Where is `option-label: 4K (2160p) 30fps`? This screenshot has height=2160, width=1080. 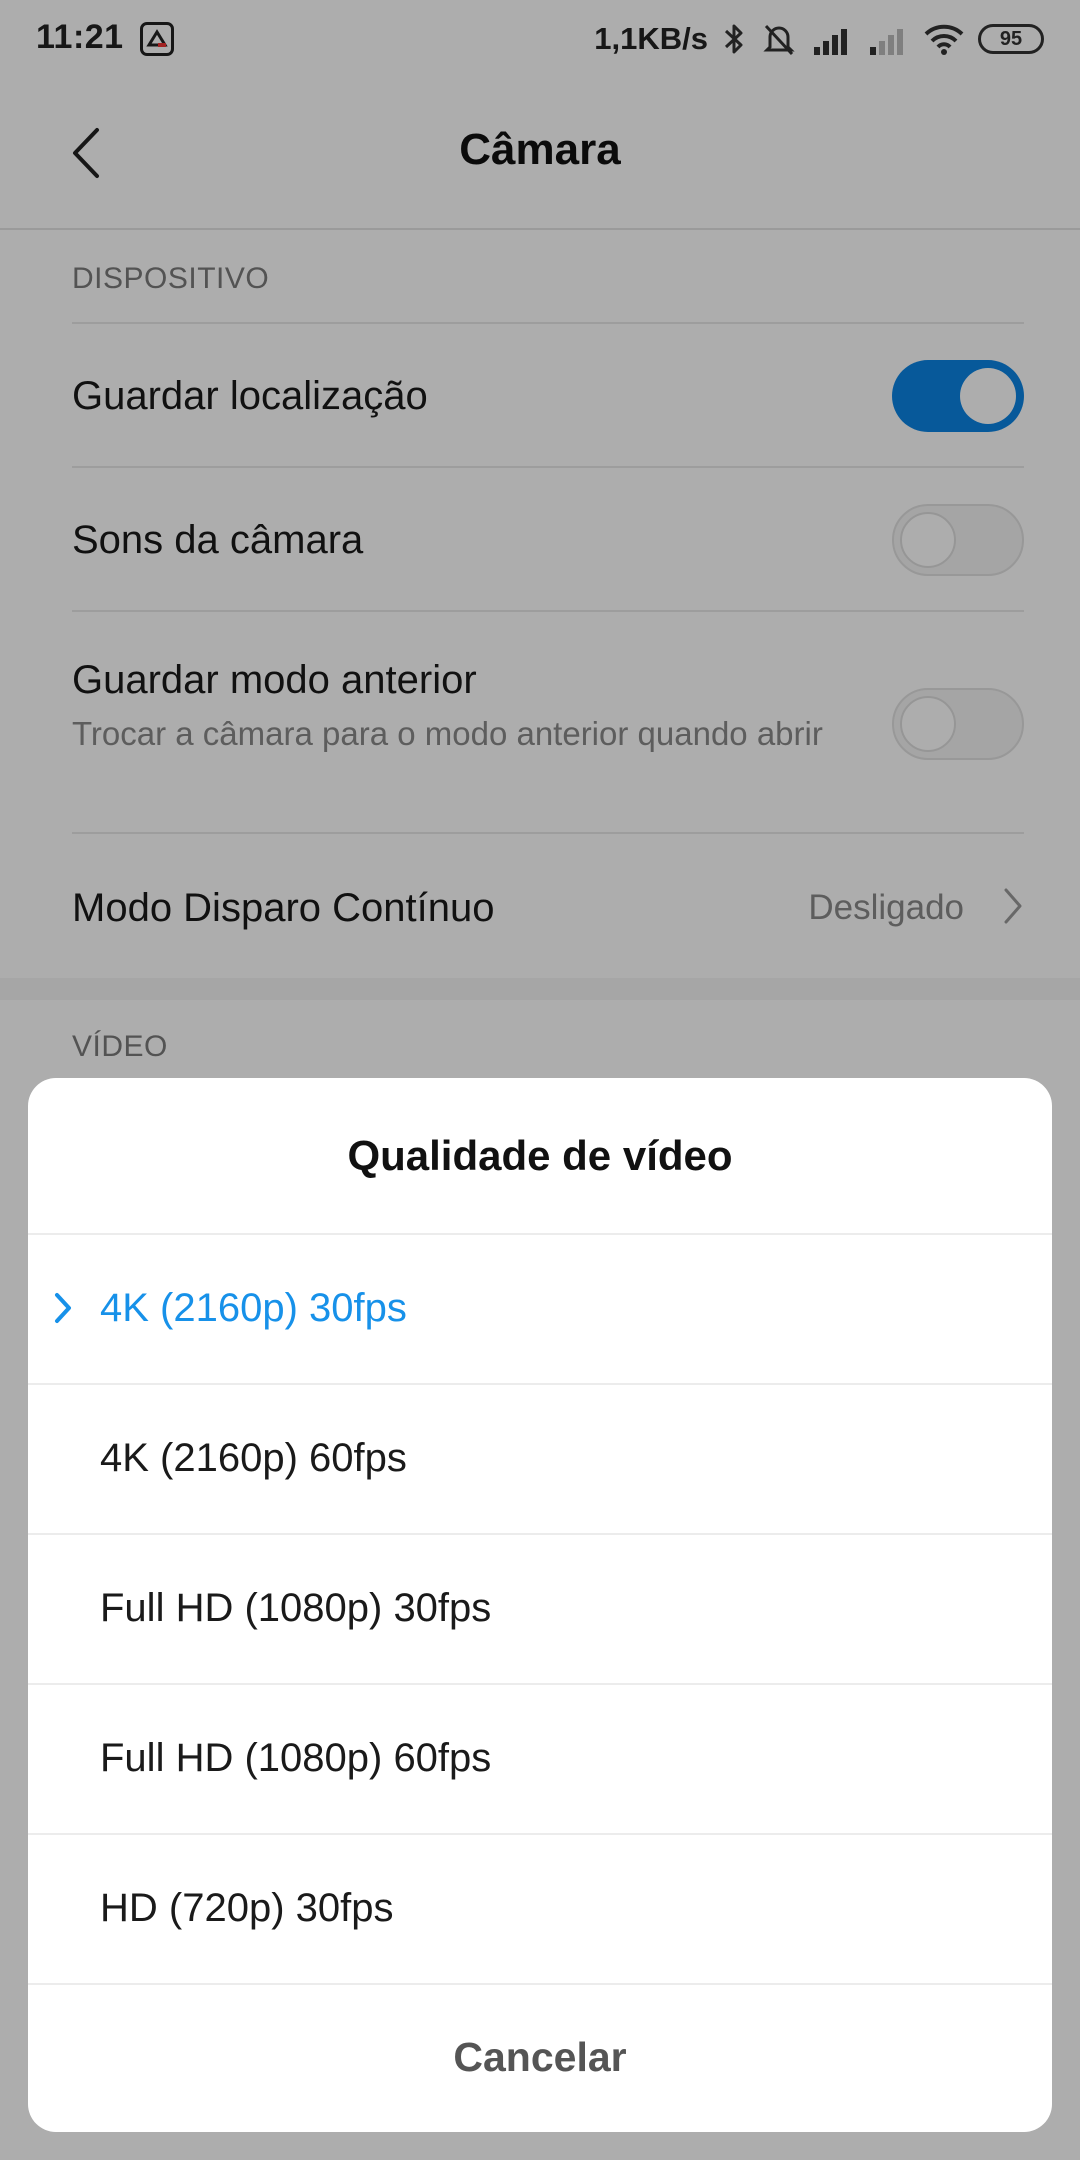
option-label: 4K (2160p) 30fps is located at coordinates (253, 1307).